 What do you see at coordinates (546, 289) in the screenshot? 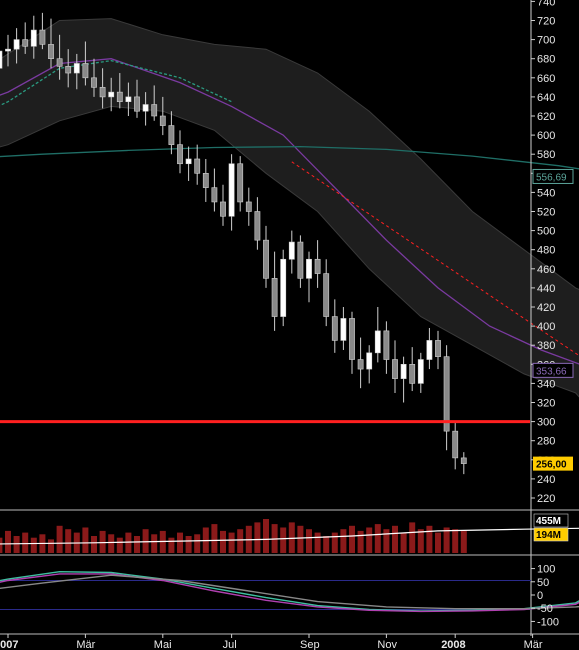
I see `price-tick-label: 440` at bounding box center [546, 289].